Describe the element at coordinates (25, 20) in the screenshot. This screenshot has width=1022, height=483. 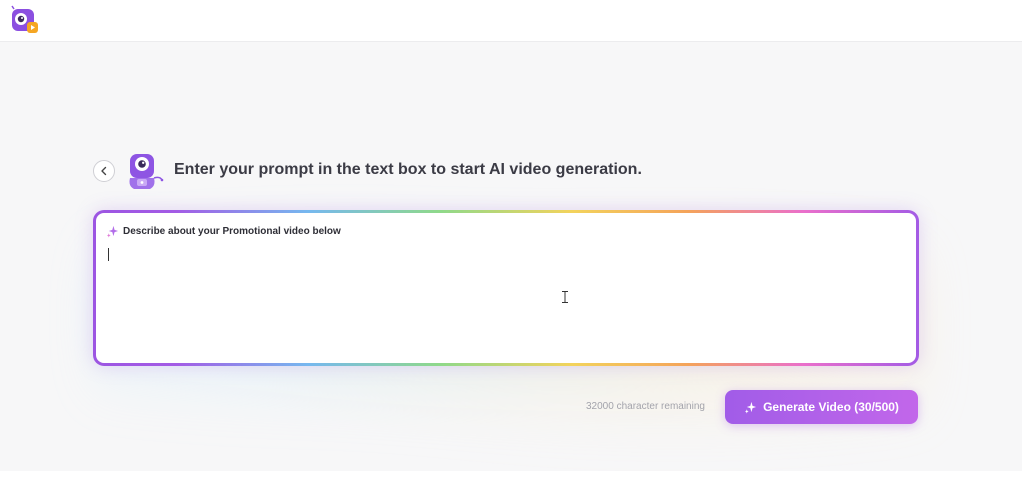
I see `app-logo-icon` at that location.